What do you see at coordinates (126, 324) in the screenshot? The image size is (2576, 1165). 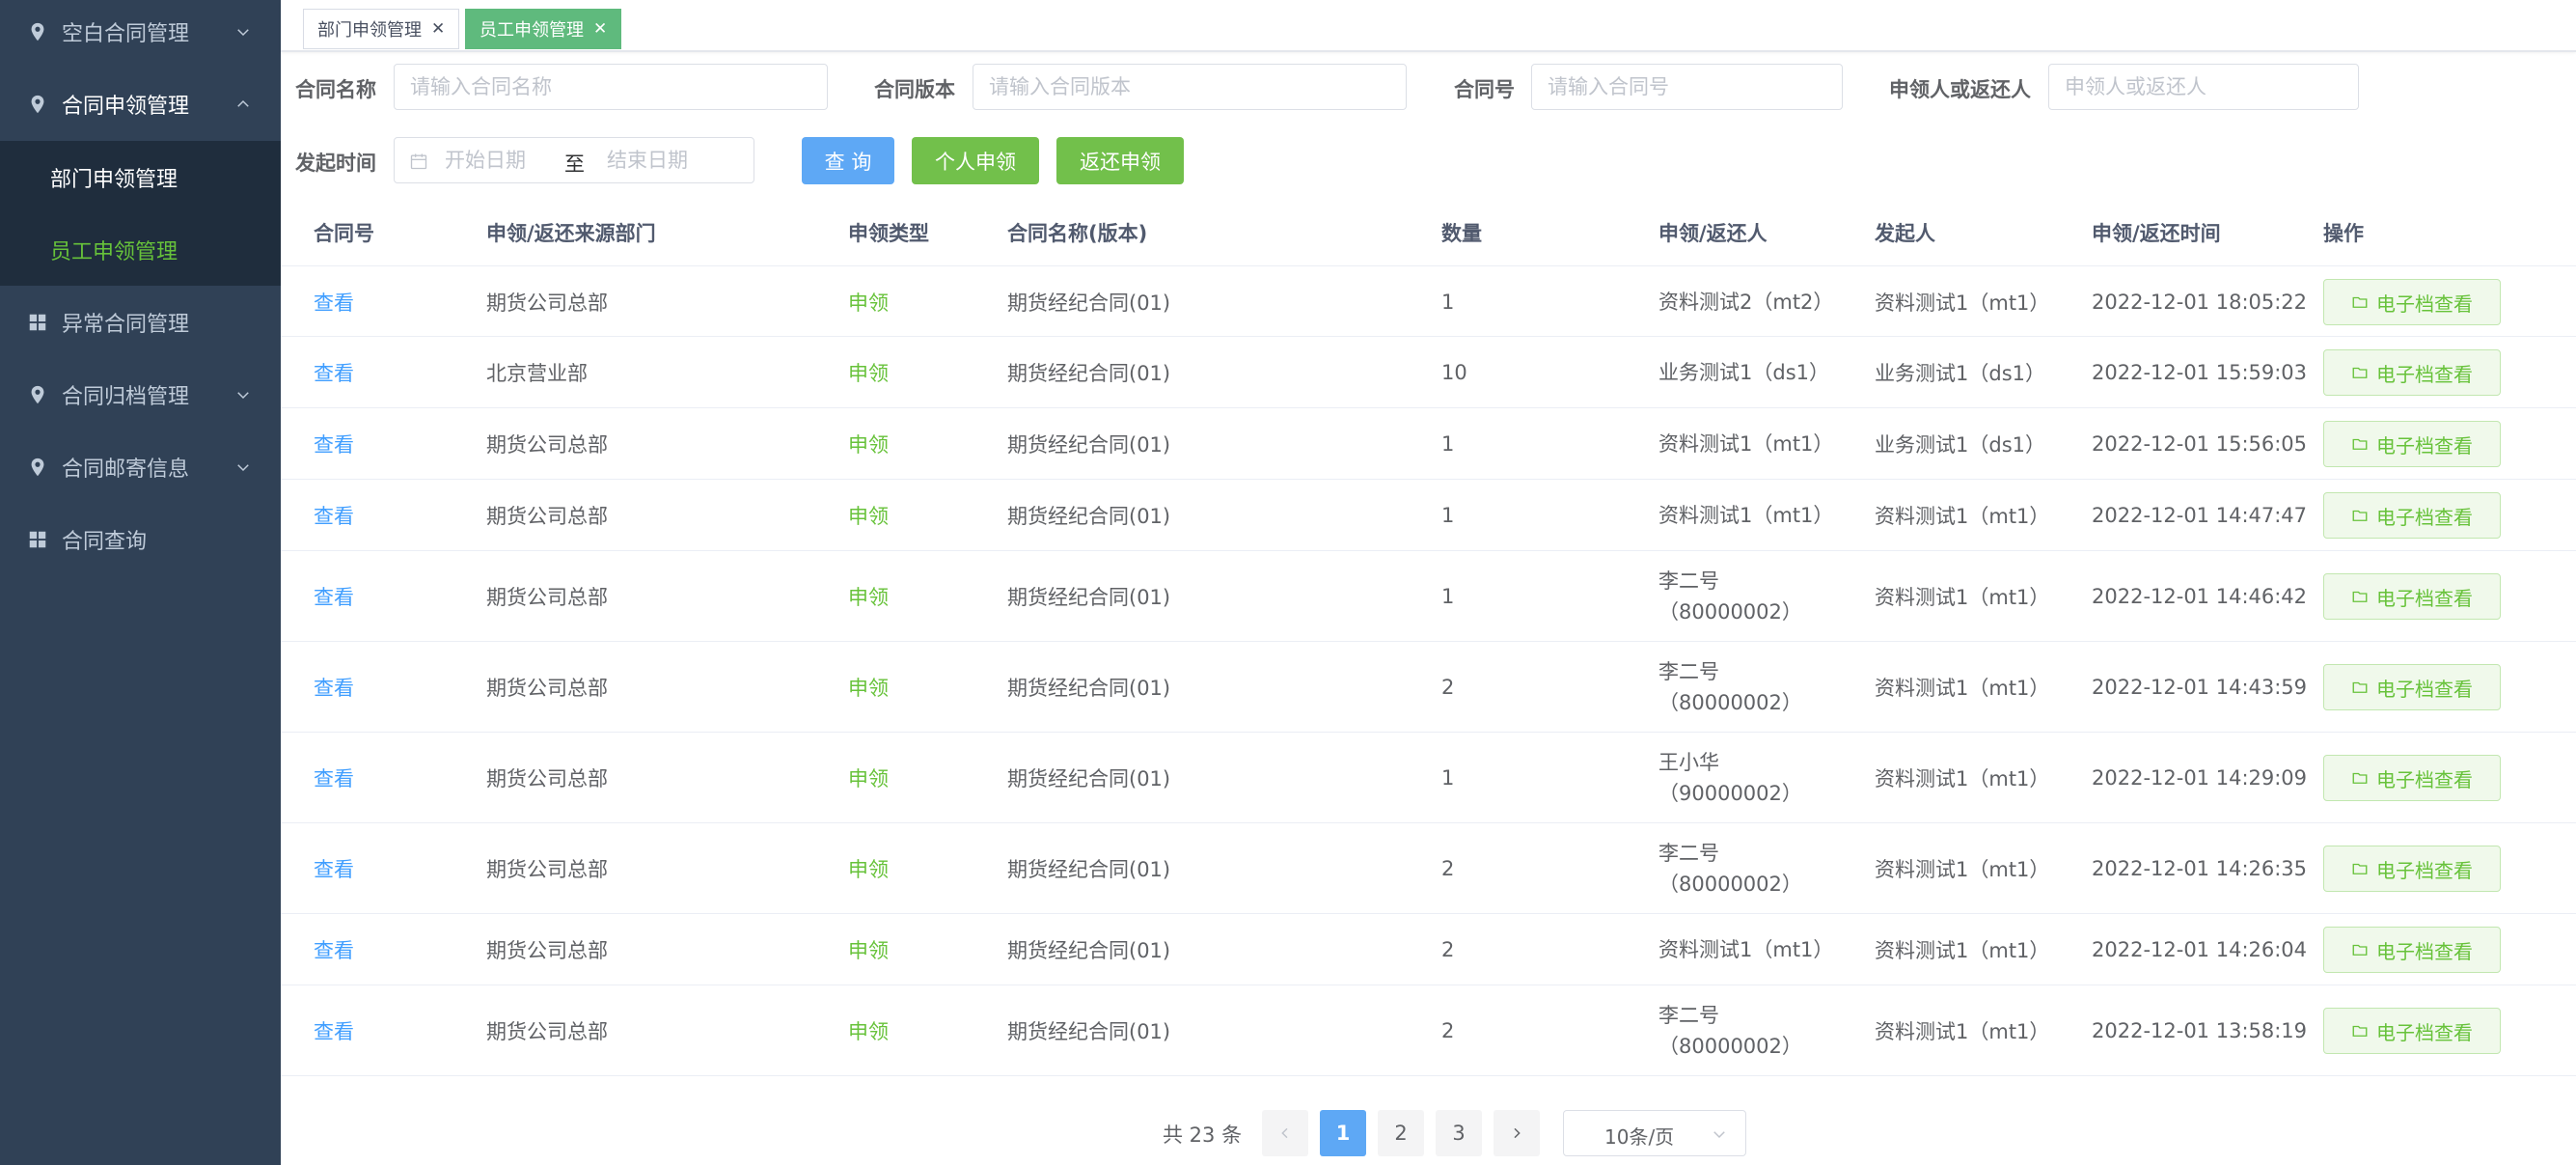 I see `menu-label: 异常合同管理` at bounding box center [126, 324].